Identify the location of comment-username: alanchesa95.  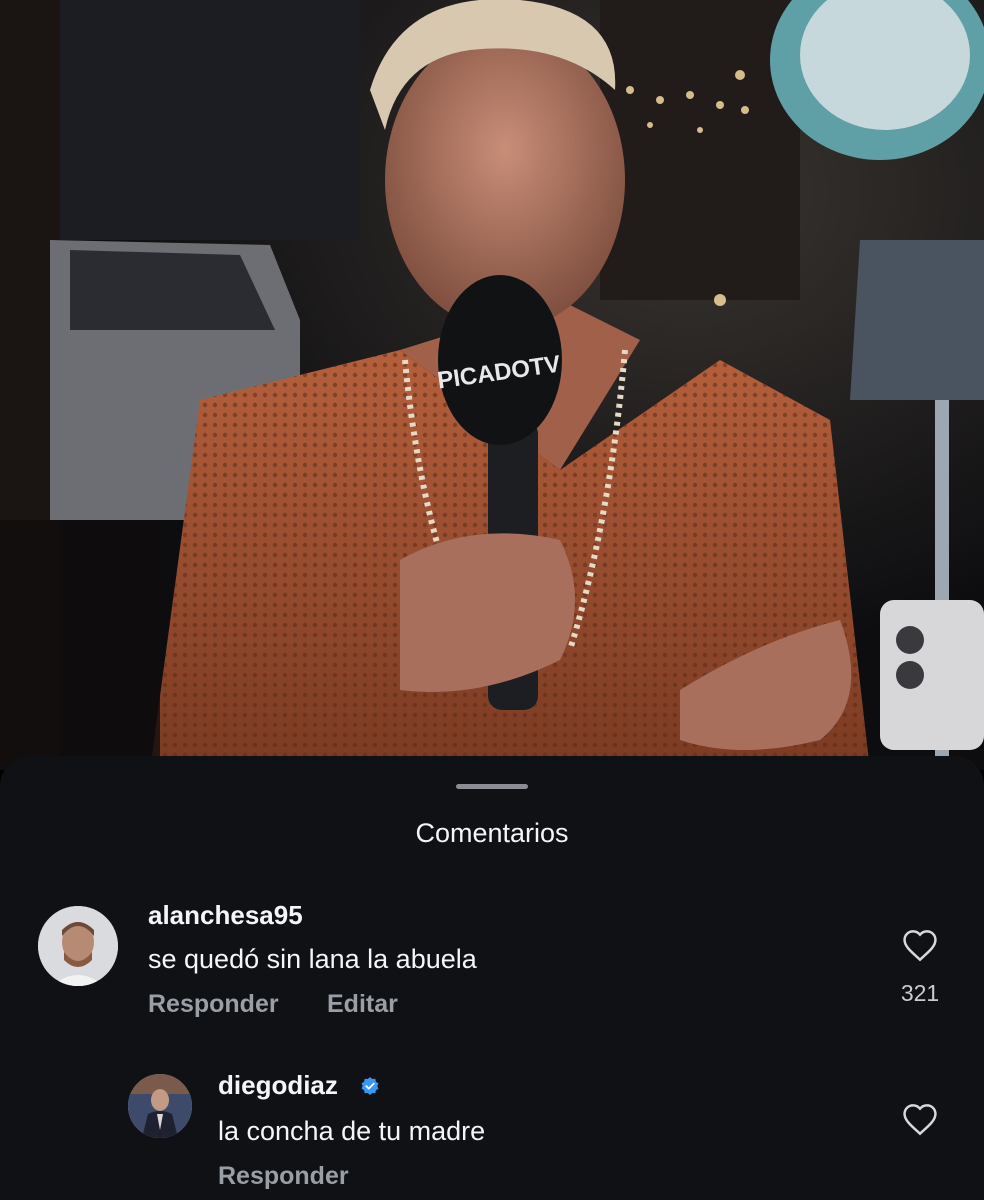
(225, 915).